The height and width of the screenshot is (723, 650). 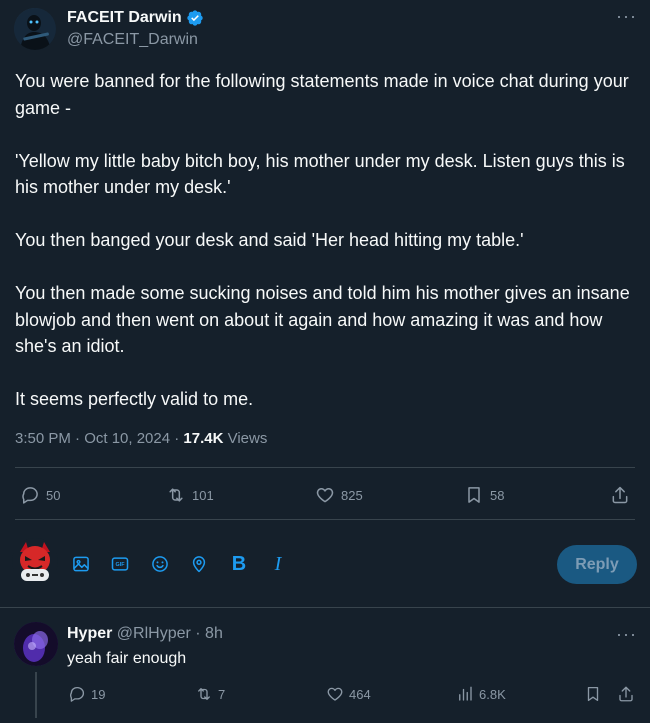 I want to click on italic-button: I, so click(x=278, y=564).